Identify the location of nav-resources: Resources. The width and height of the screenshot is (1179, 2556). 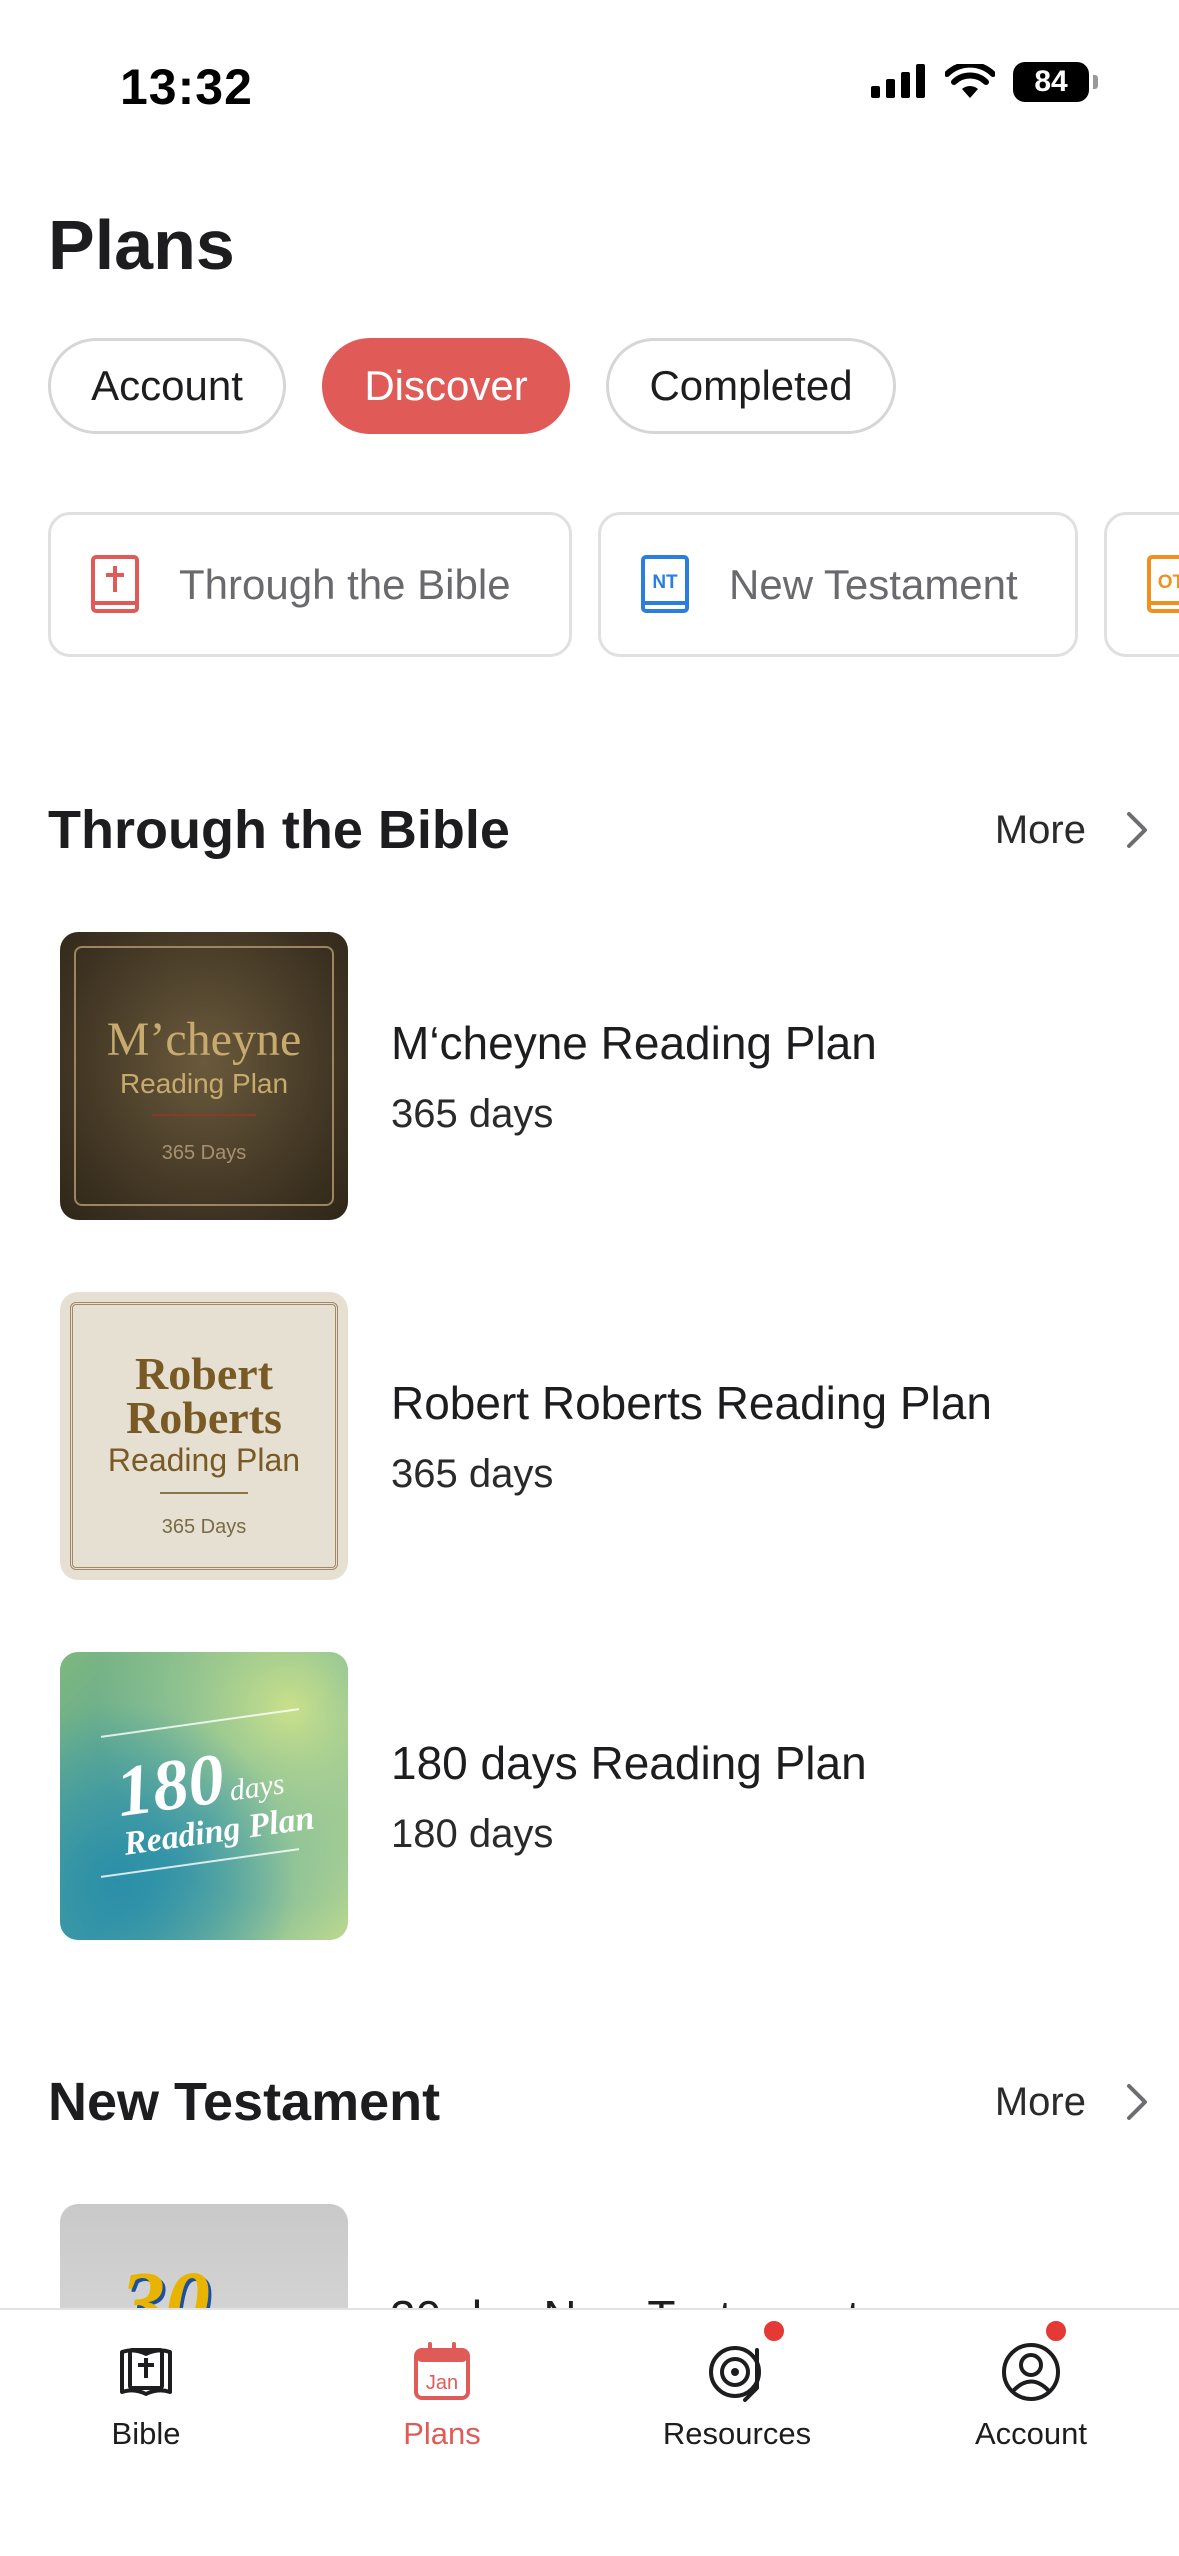
(737, 2385).